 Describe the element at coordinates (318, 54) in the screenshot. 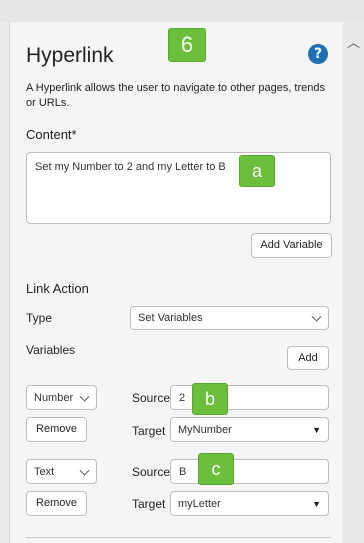

I see `question-circle-icon: ?` at that location.